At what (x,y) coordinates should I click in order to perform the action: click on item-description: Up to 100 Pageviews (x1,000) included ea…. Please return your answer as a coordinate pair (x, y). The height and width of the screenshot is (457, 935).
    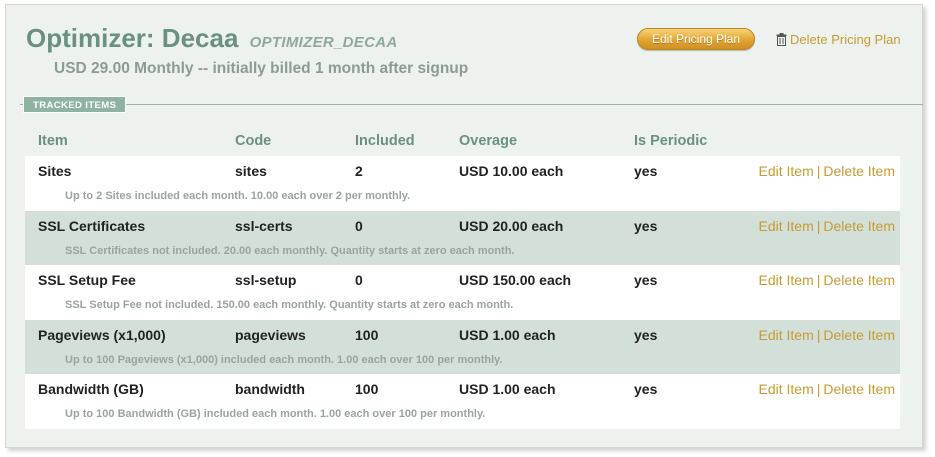
    Looking at the image, I should click on (284, 359).